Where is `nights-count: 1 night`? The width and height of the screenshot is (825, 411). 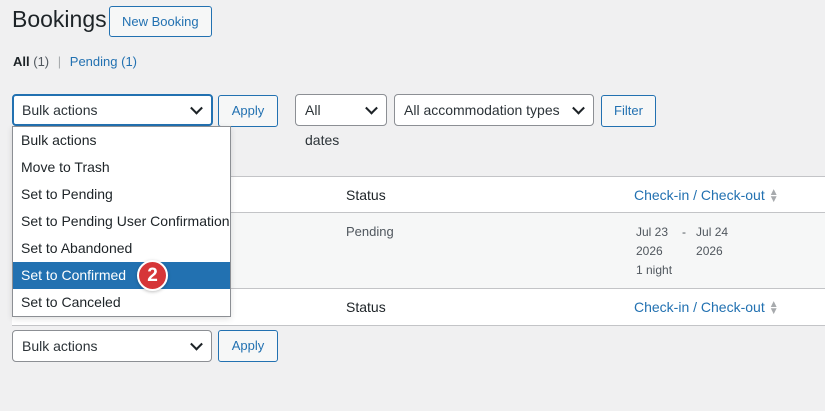 nights-count: 1 night is located at coordinates (654, 270).